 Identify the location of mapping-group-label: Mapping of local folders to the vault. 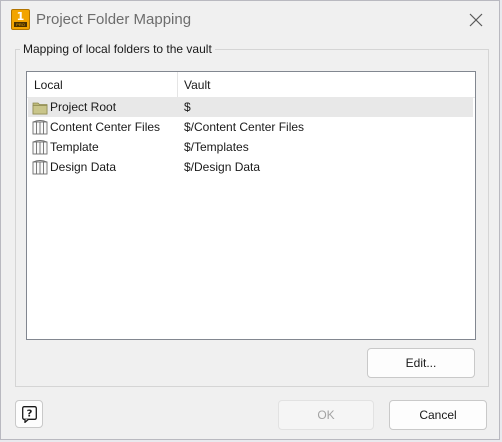
(117, 49).